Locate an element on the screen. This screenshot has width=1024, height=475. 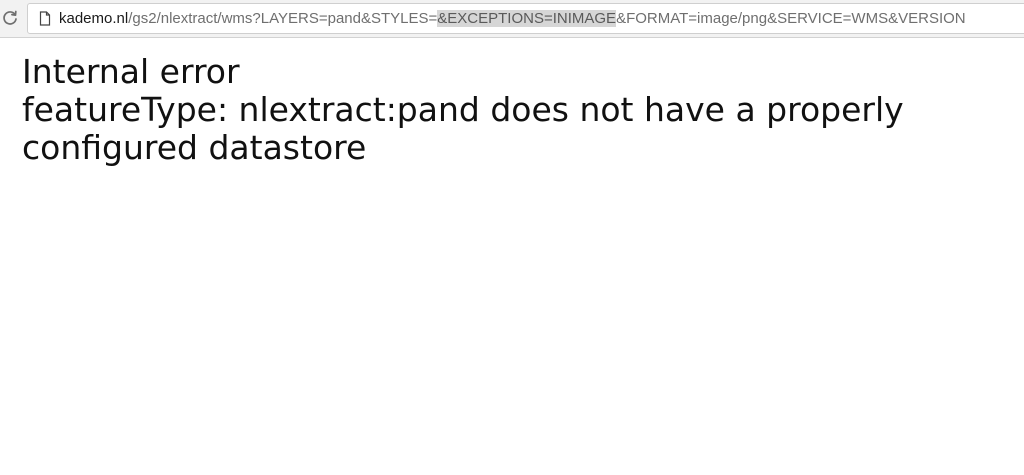
document-icon is located at coordinates (45, 19).